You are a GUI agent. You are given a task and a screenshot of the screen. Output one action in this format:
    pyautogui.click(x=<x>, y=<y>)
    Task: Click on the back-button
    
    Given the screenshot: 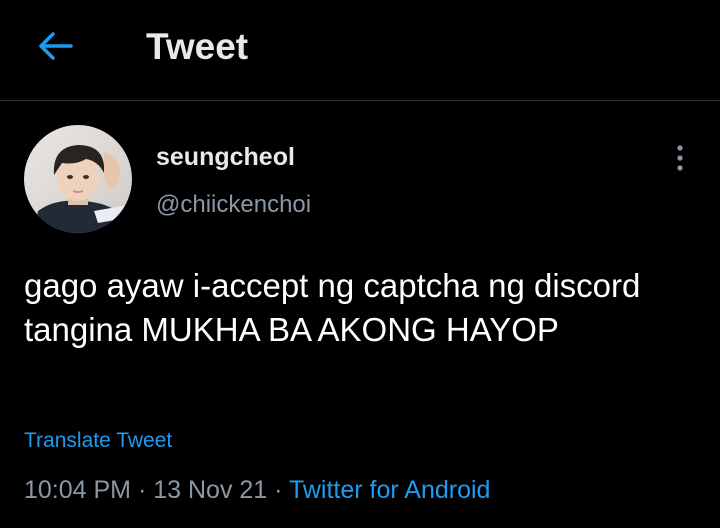 What is the action you would take?
    pyautogui.click(x=56, y=46)
    